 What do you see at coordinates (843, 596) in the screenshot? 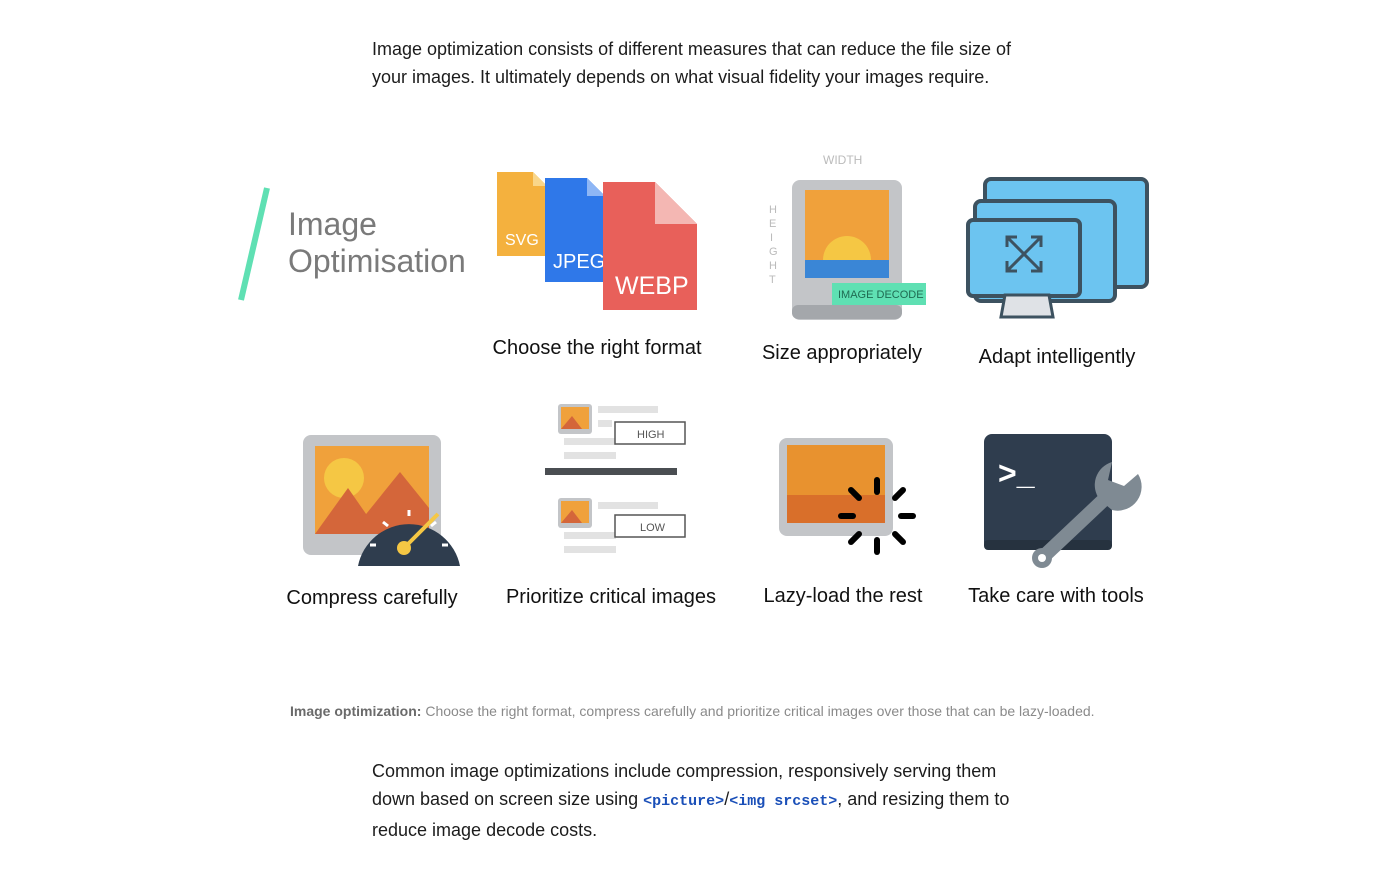
I see `label-lazy-load: Lazy-load the rest` at bounding box center [843, 596].